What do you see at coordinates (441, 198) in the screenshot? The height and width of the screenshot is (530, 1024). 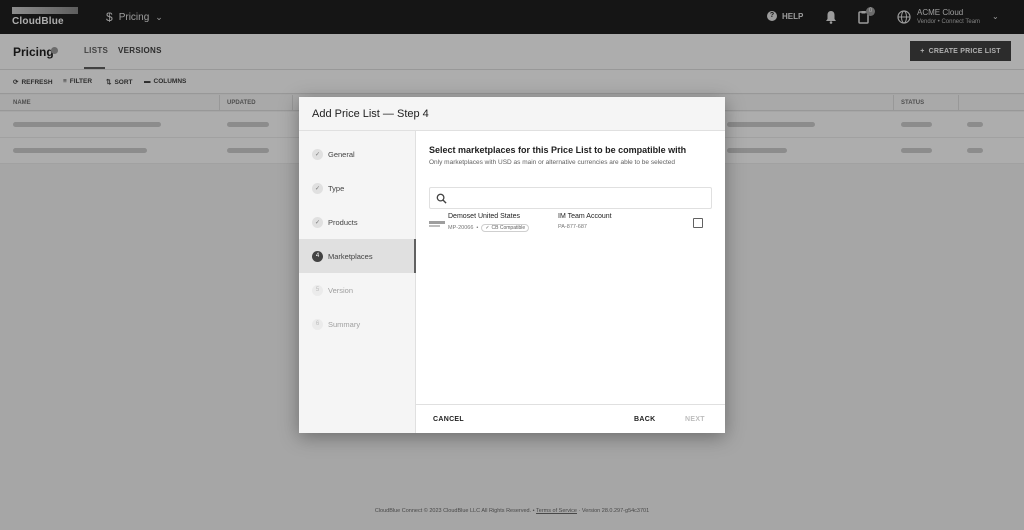 I see `search-icon` at bounding box center [441, 198].